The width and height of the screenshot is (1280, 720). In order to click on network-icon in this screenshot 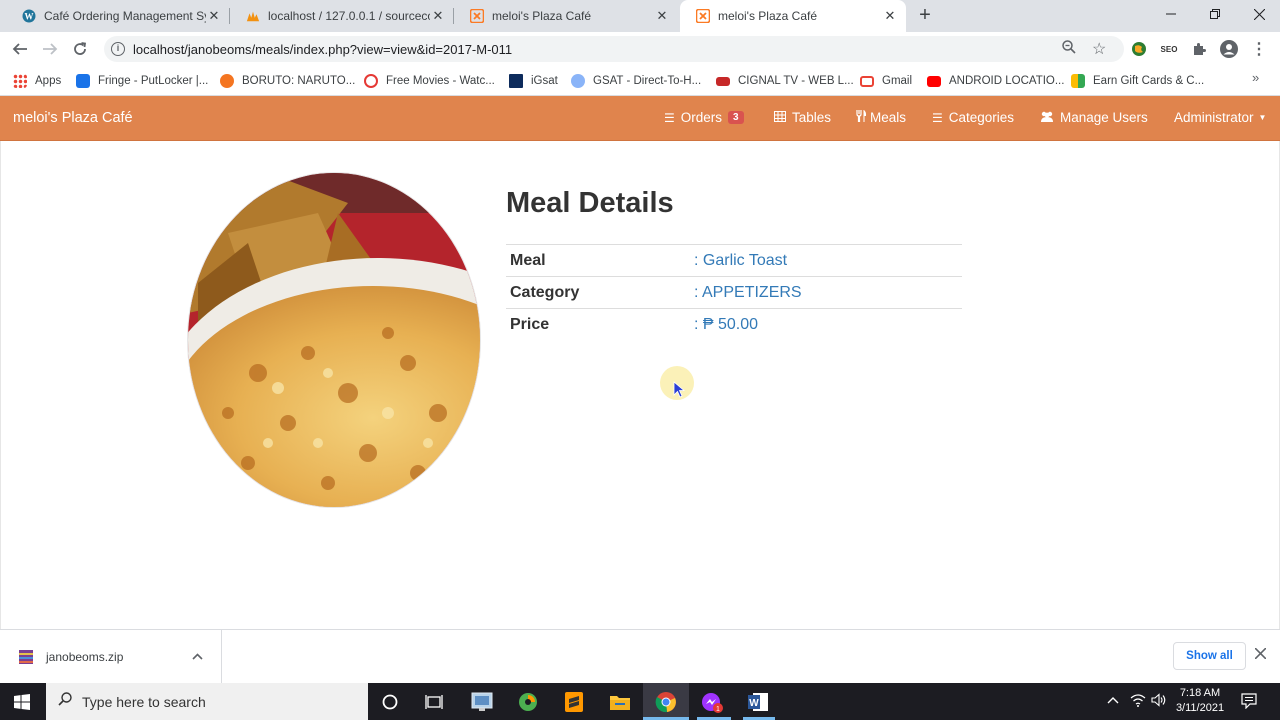, I will do `click(1138, 701)`.